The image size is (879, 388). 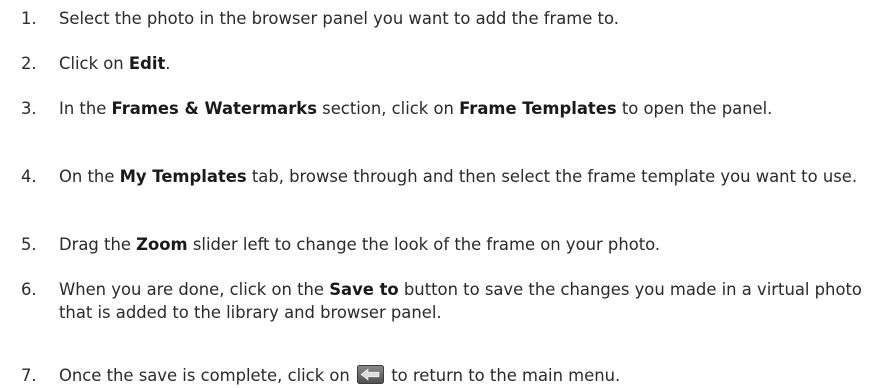 I want to click on back-arrow-icon, so click(x=371, y=374).